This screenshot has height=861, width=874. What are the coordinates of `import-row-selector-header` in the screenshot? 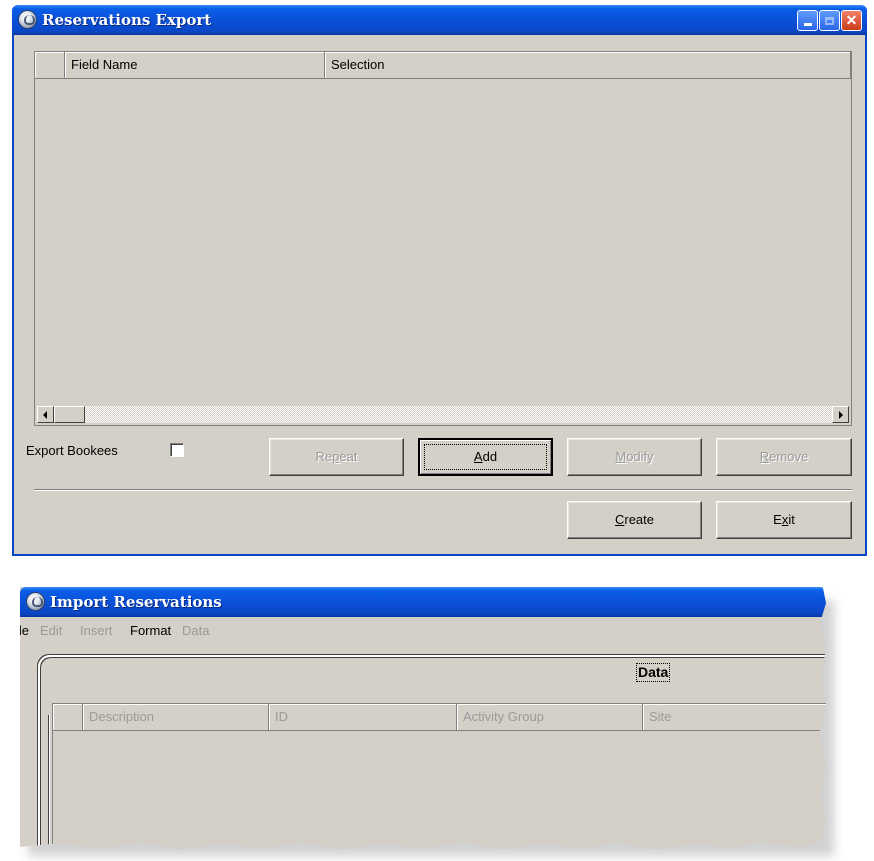 It's located at (68, 717).